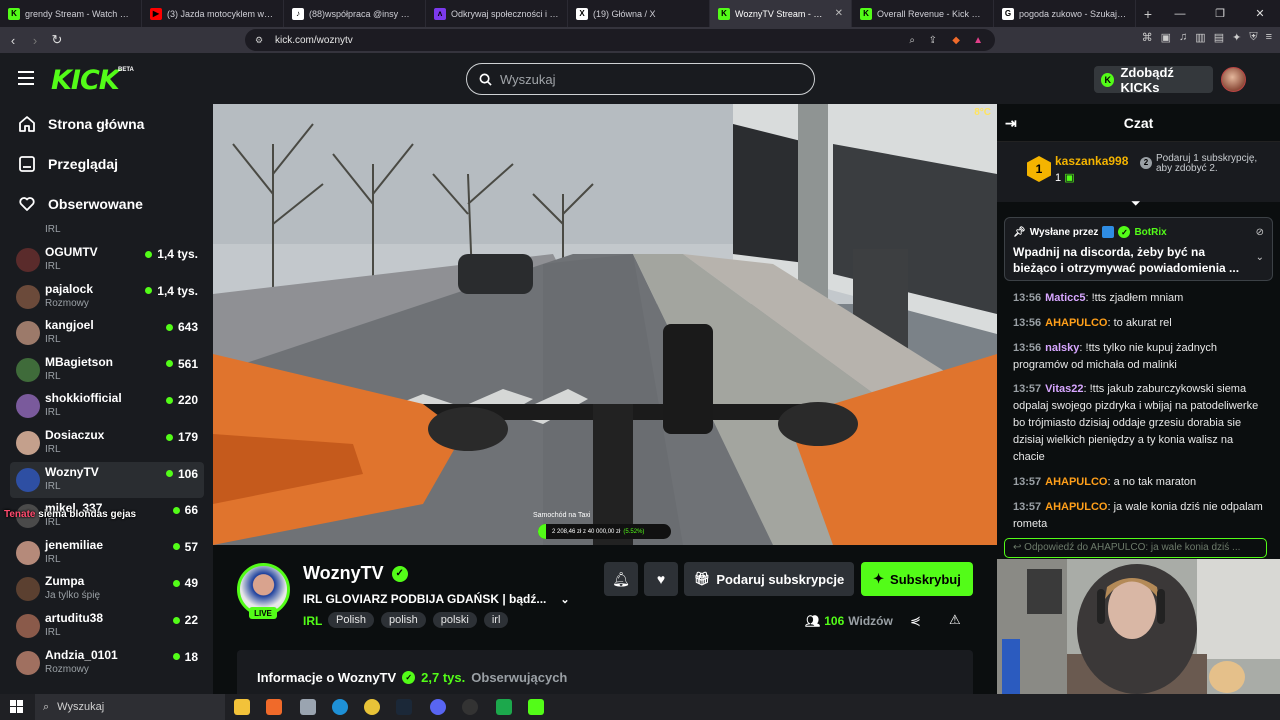 The height and width of the screenshot is (720, 1280). I want to click on expand-pin-chevron-icon: ⌄, so click(1260, 257).